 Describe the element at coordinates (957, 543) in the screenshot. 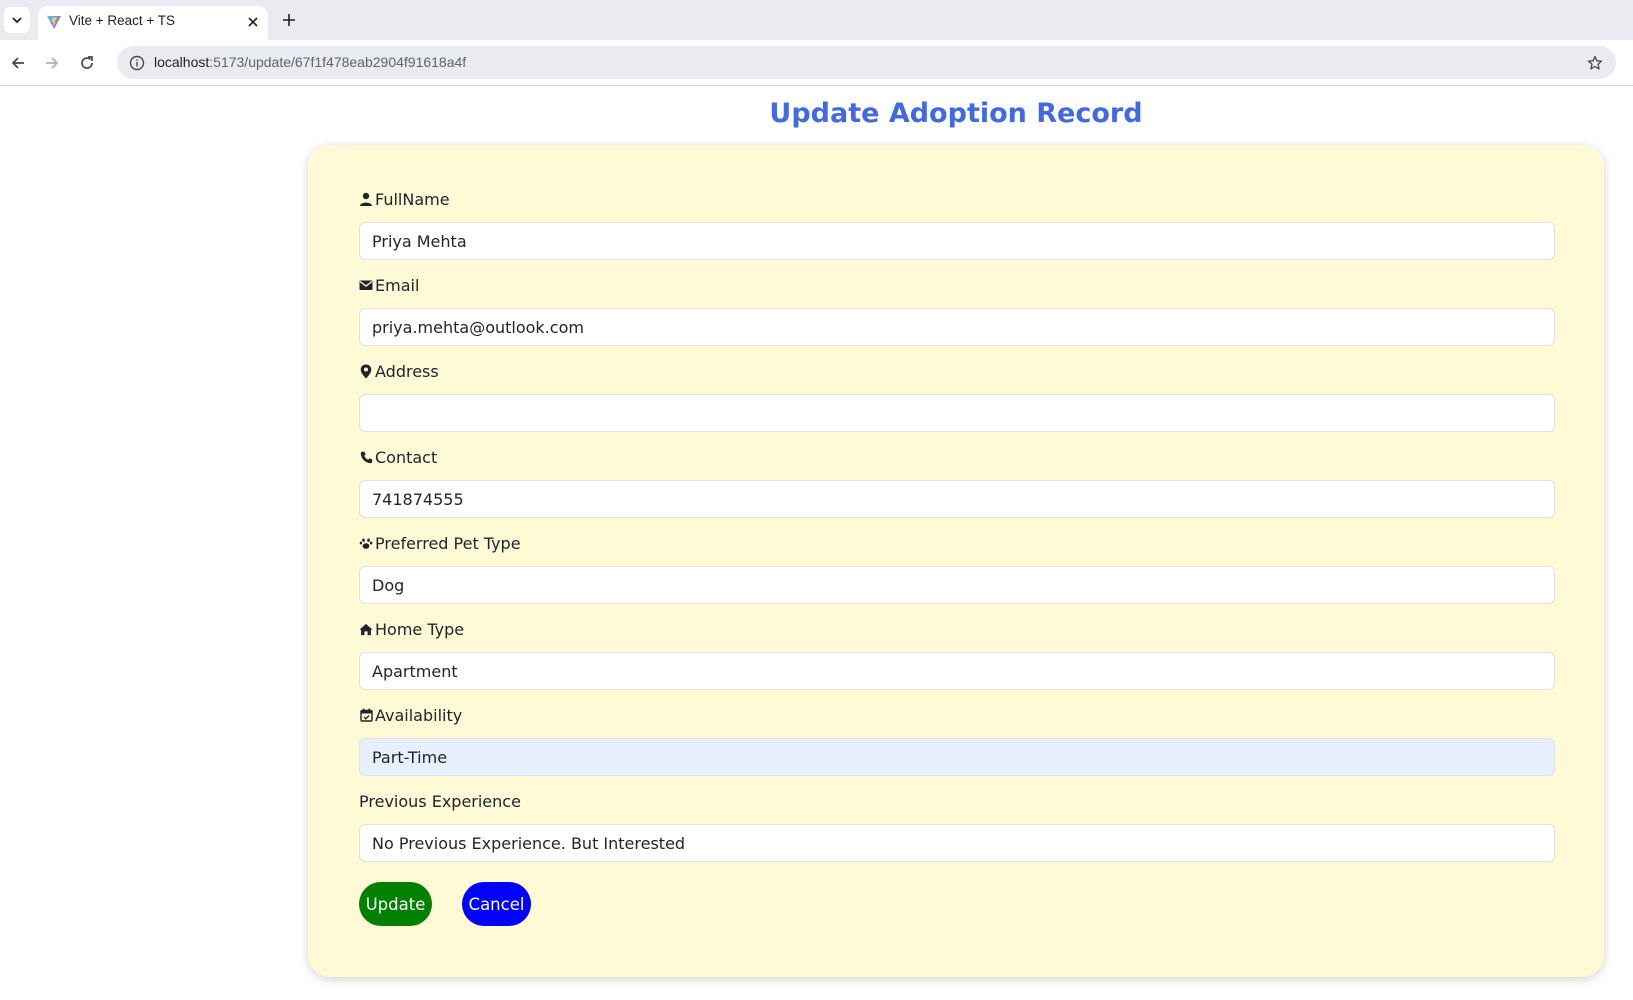

I see `pet-type-label: Preferred Pet Type` at that location.